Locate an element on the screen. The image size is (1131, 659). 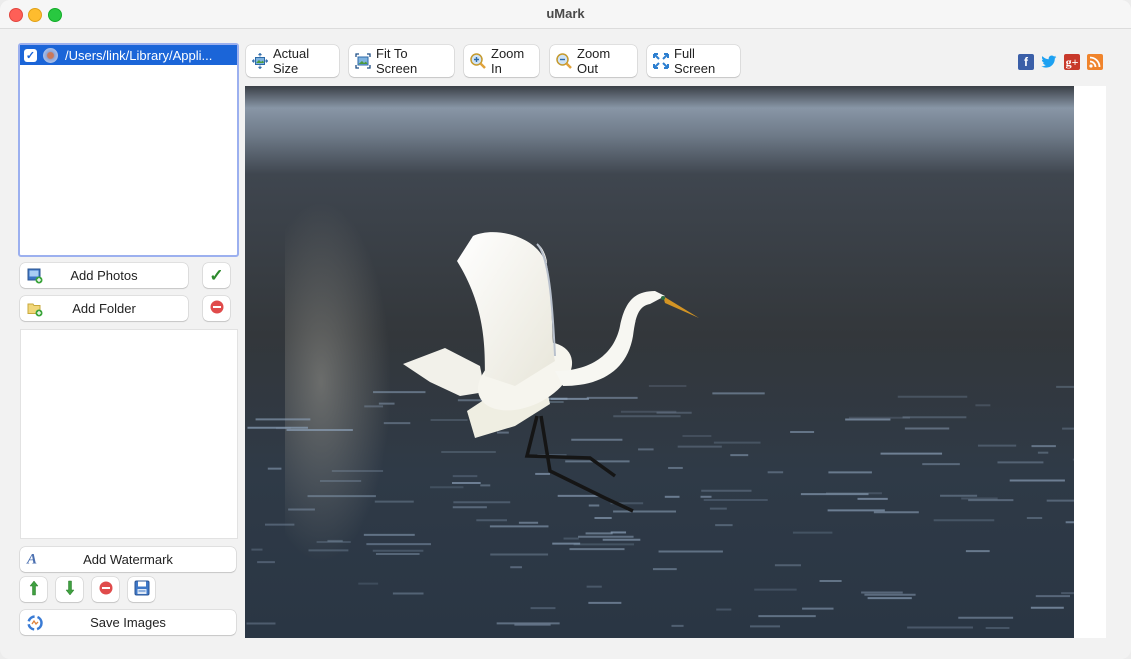
remove-photo-button is located at coordinates (216, 308).